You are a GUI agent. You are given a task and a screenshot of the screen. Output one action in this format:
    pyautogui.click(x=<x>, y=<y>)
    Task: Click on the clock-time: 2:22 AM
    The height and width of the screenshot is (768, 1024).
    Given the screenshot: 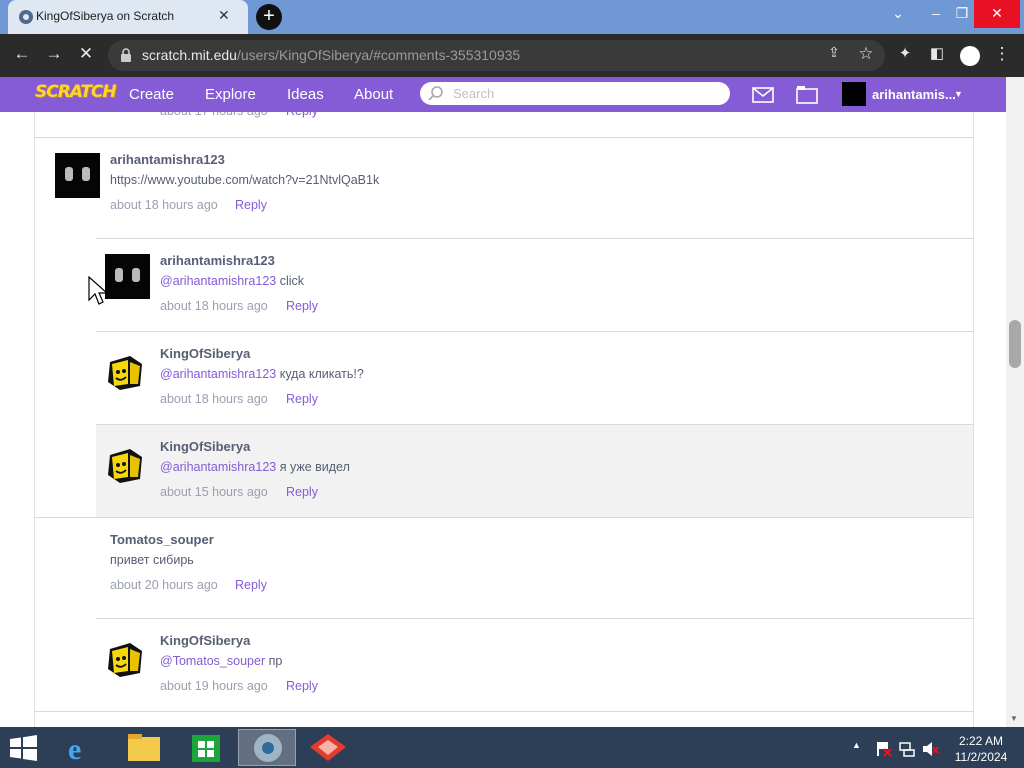 What is the action you would take?
    pyautogui.click(x=981, y=741)
    